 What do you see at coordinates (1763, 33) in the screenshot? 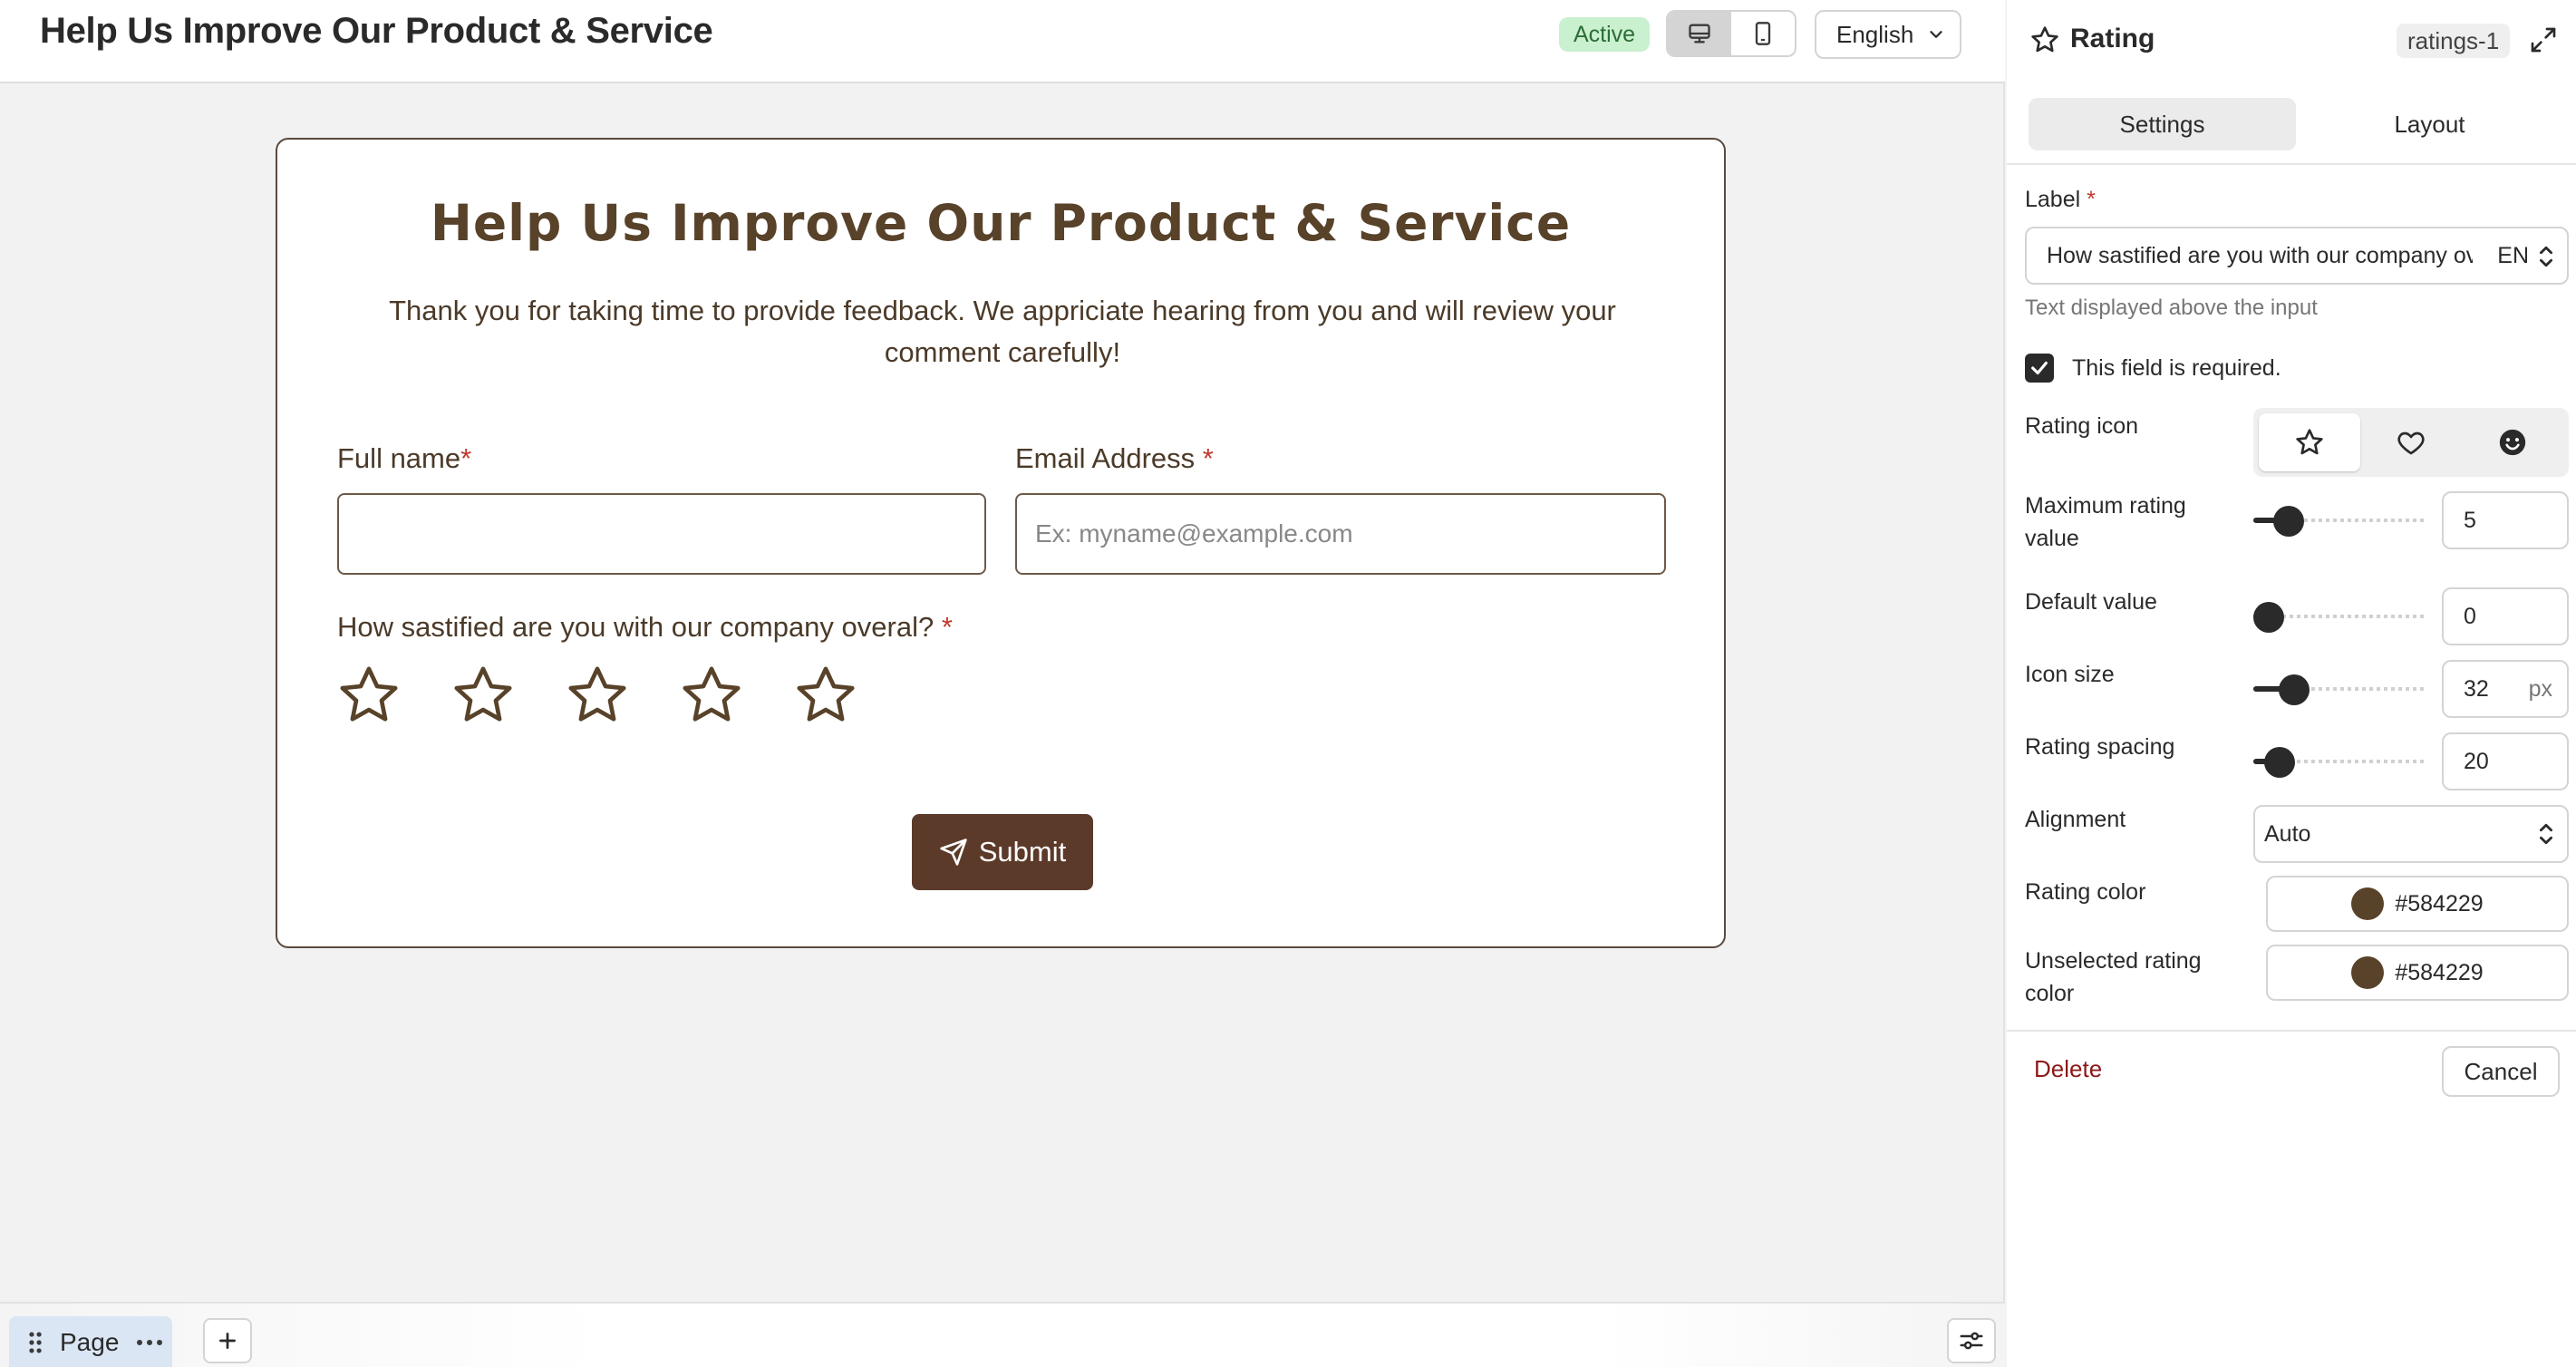
I see `mobile-view-button` at bounding box center [1763, 33].